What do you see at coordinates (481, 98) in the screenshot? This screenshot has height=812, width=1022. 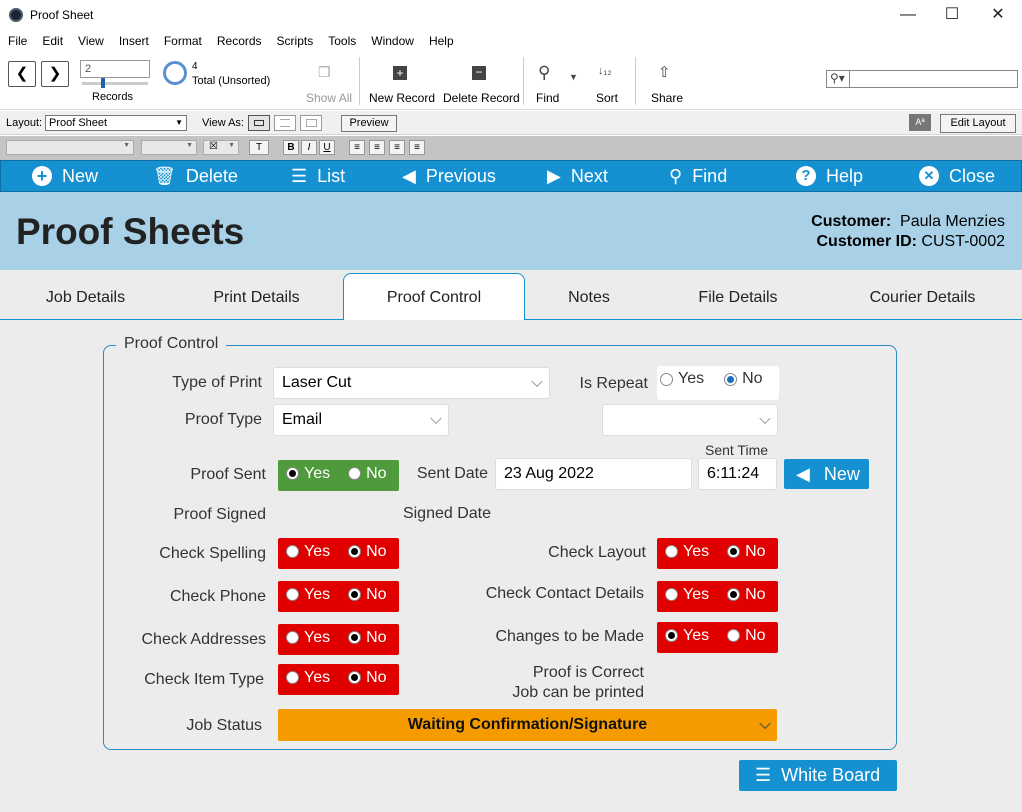 I see `delete-record-button: Delete Record` at bounding box center [481, 98].